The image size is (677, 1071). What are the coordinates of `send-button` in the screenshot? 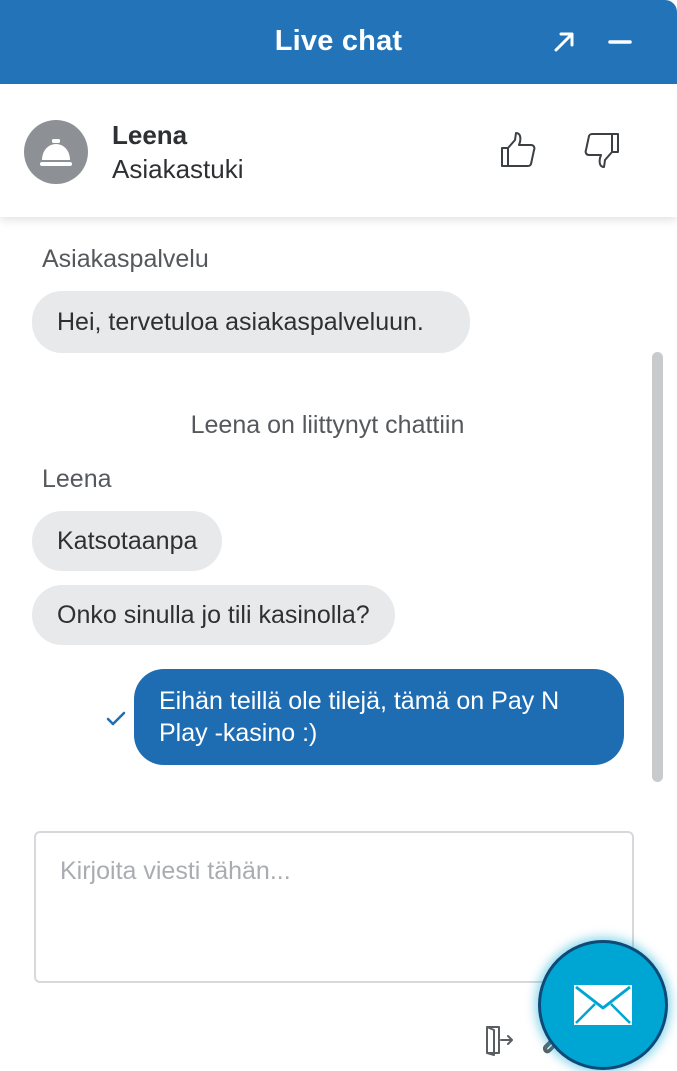 It's located at (603, 1005).